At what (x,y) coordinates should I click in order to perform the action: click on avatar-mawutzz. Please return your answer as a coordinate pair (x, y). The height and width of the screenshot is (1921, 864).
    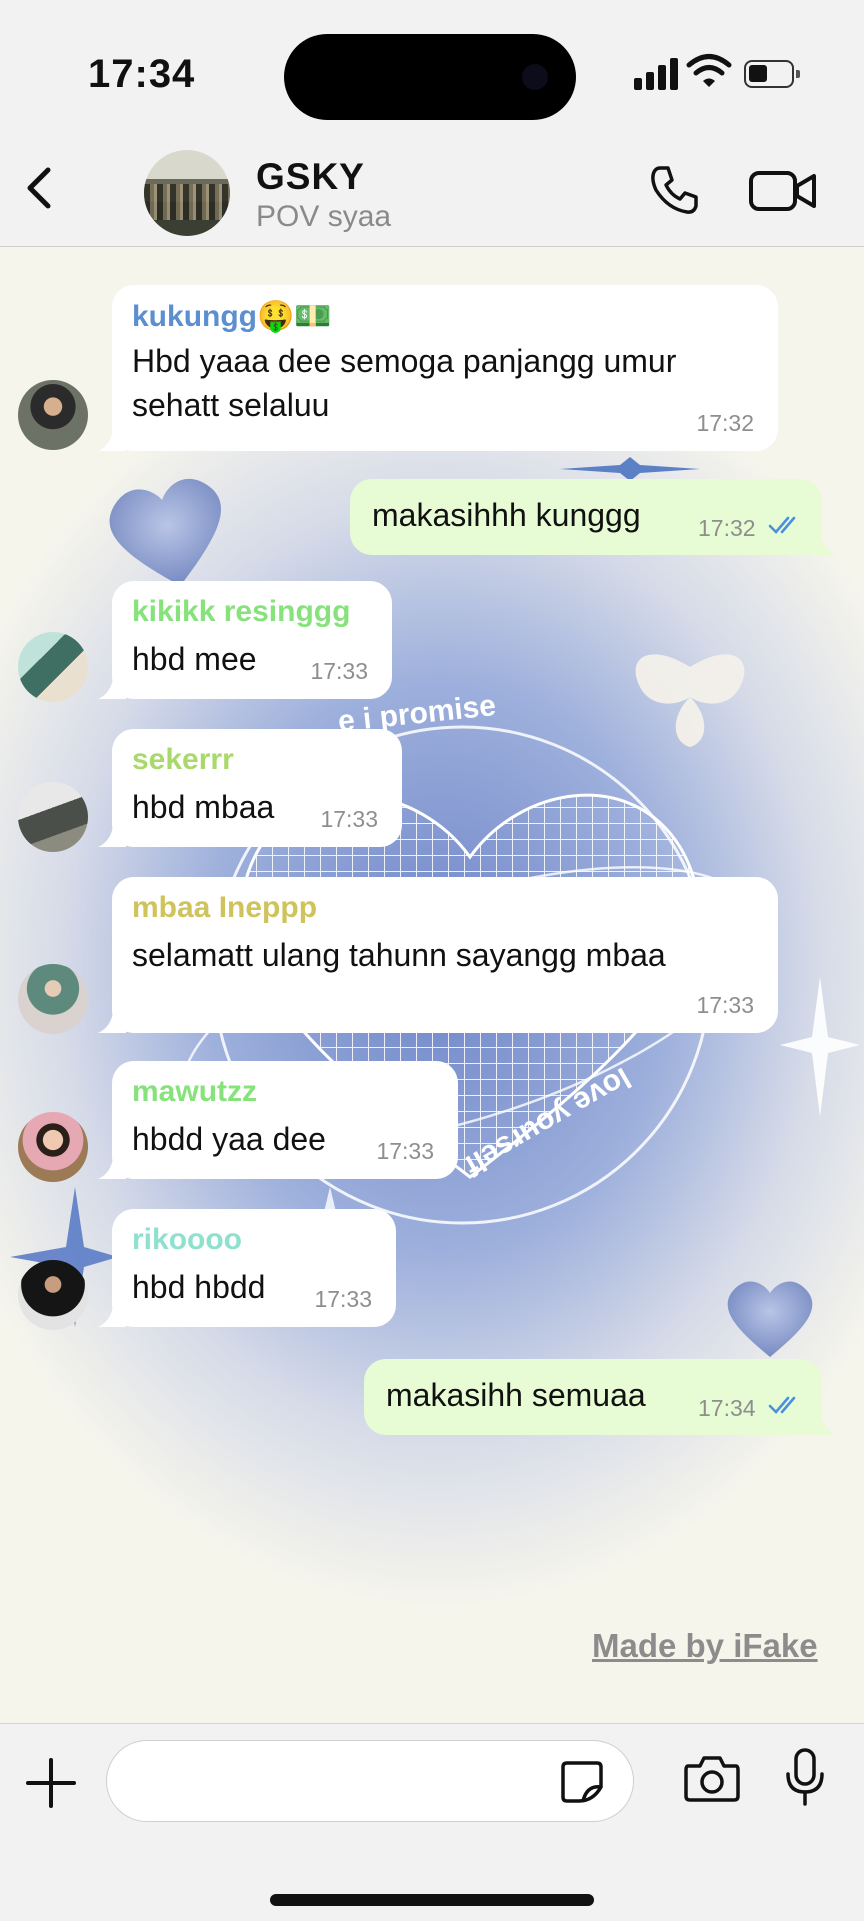
    Looking at the image, I should click on (53, 1147).